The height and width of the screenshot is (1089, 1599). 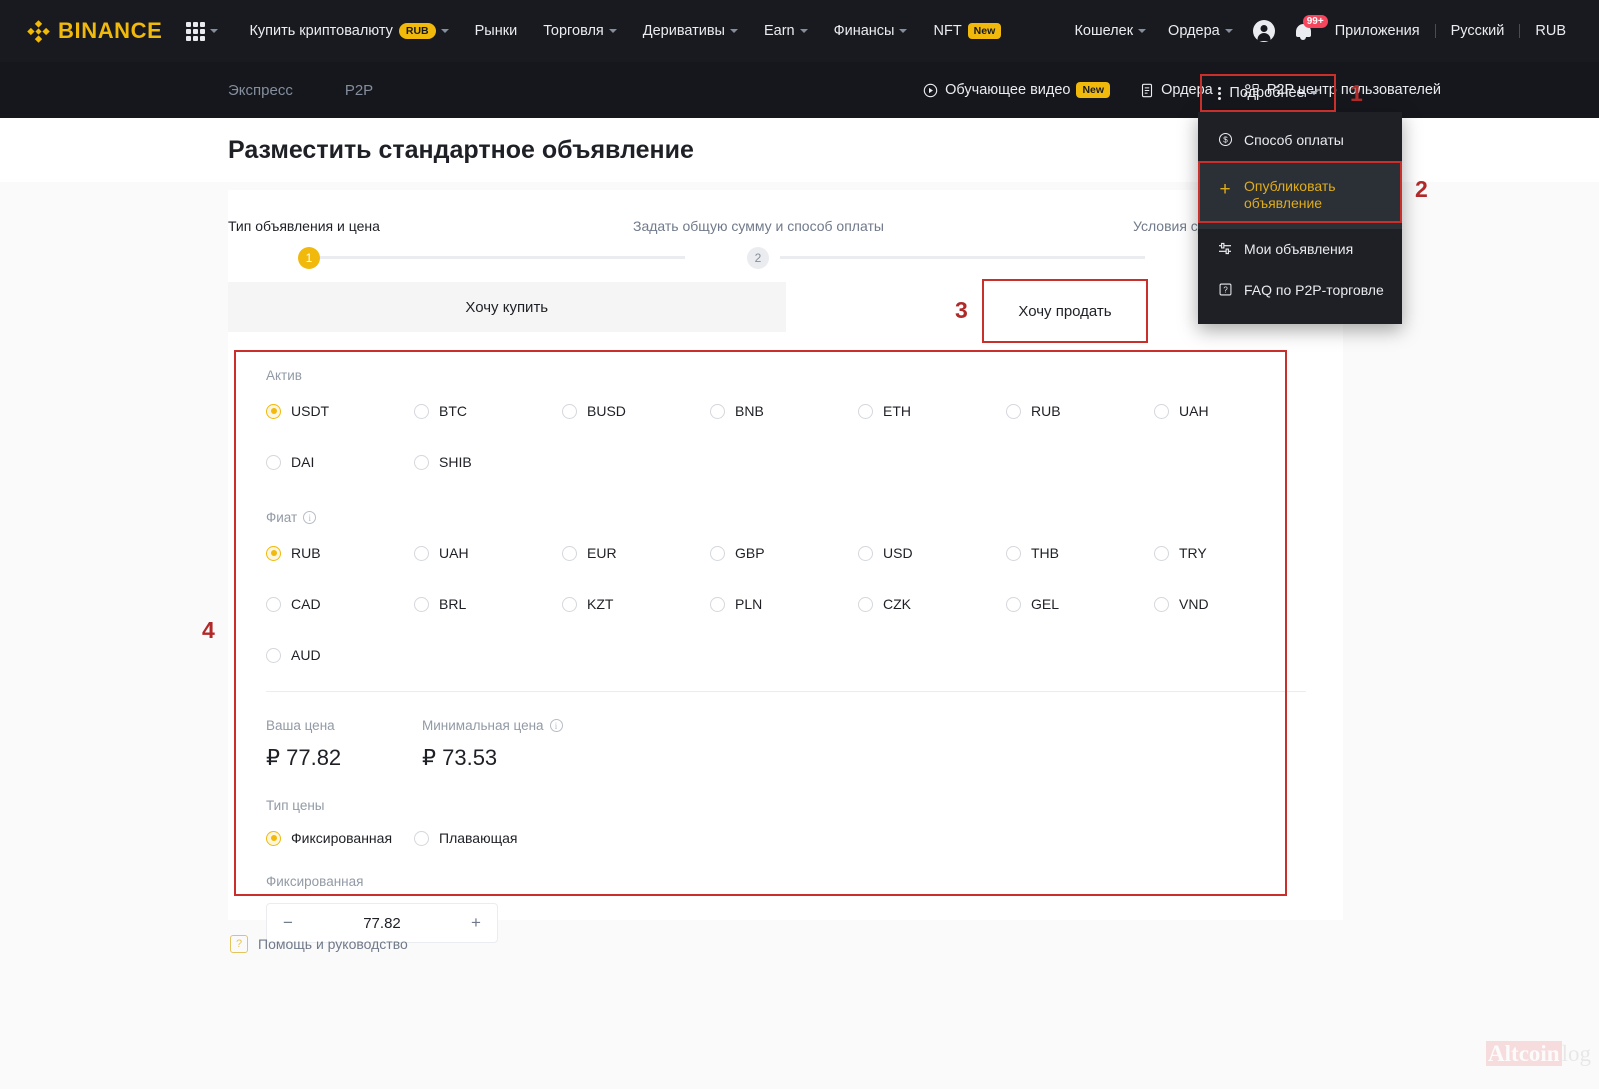 I want to click on nav-label: Финансы, so click(x=864, y=31).